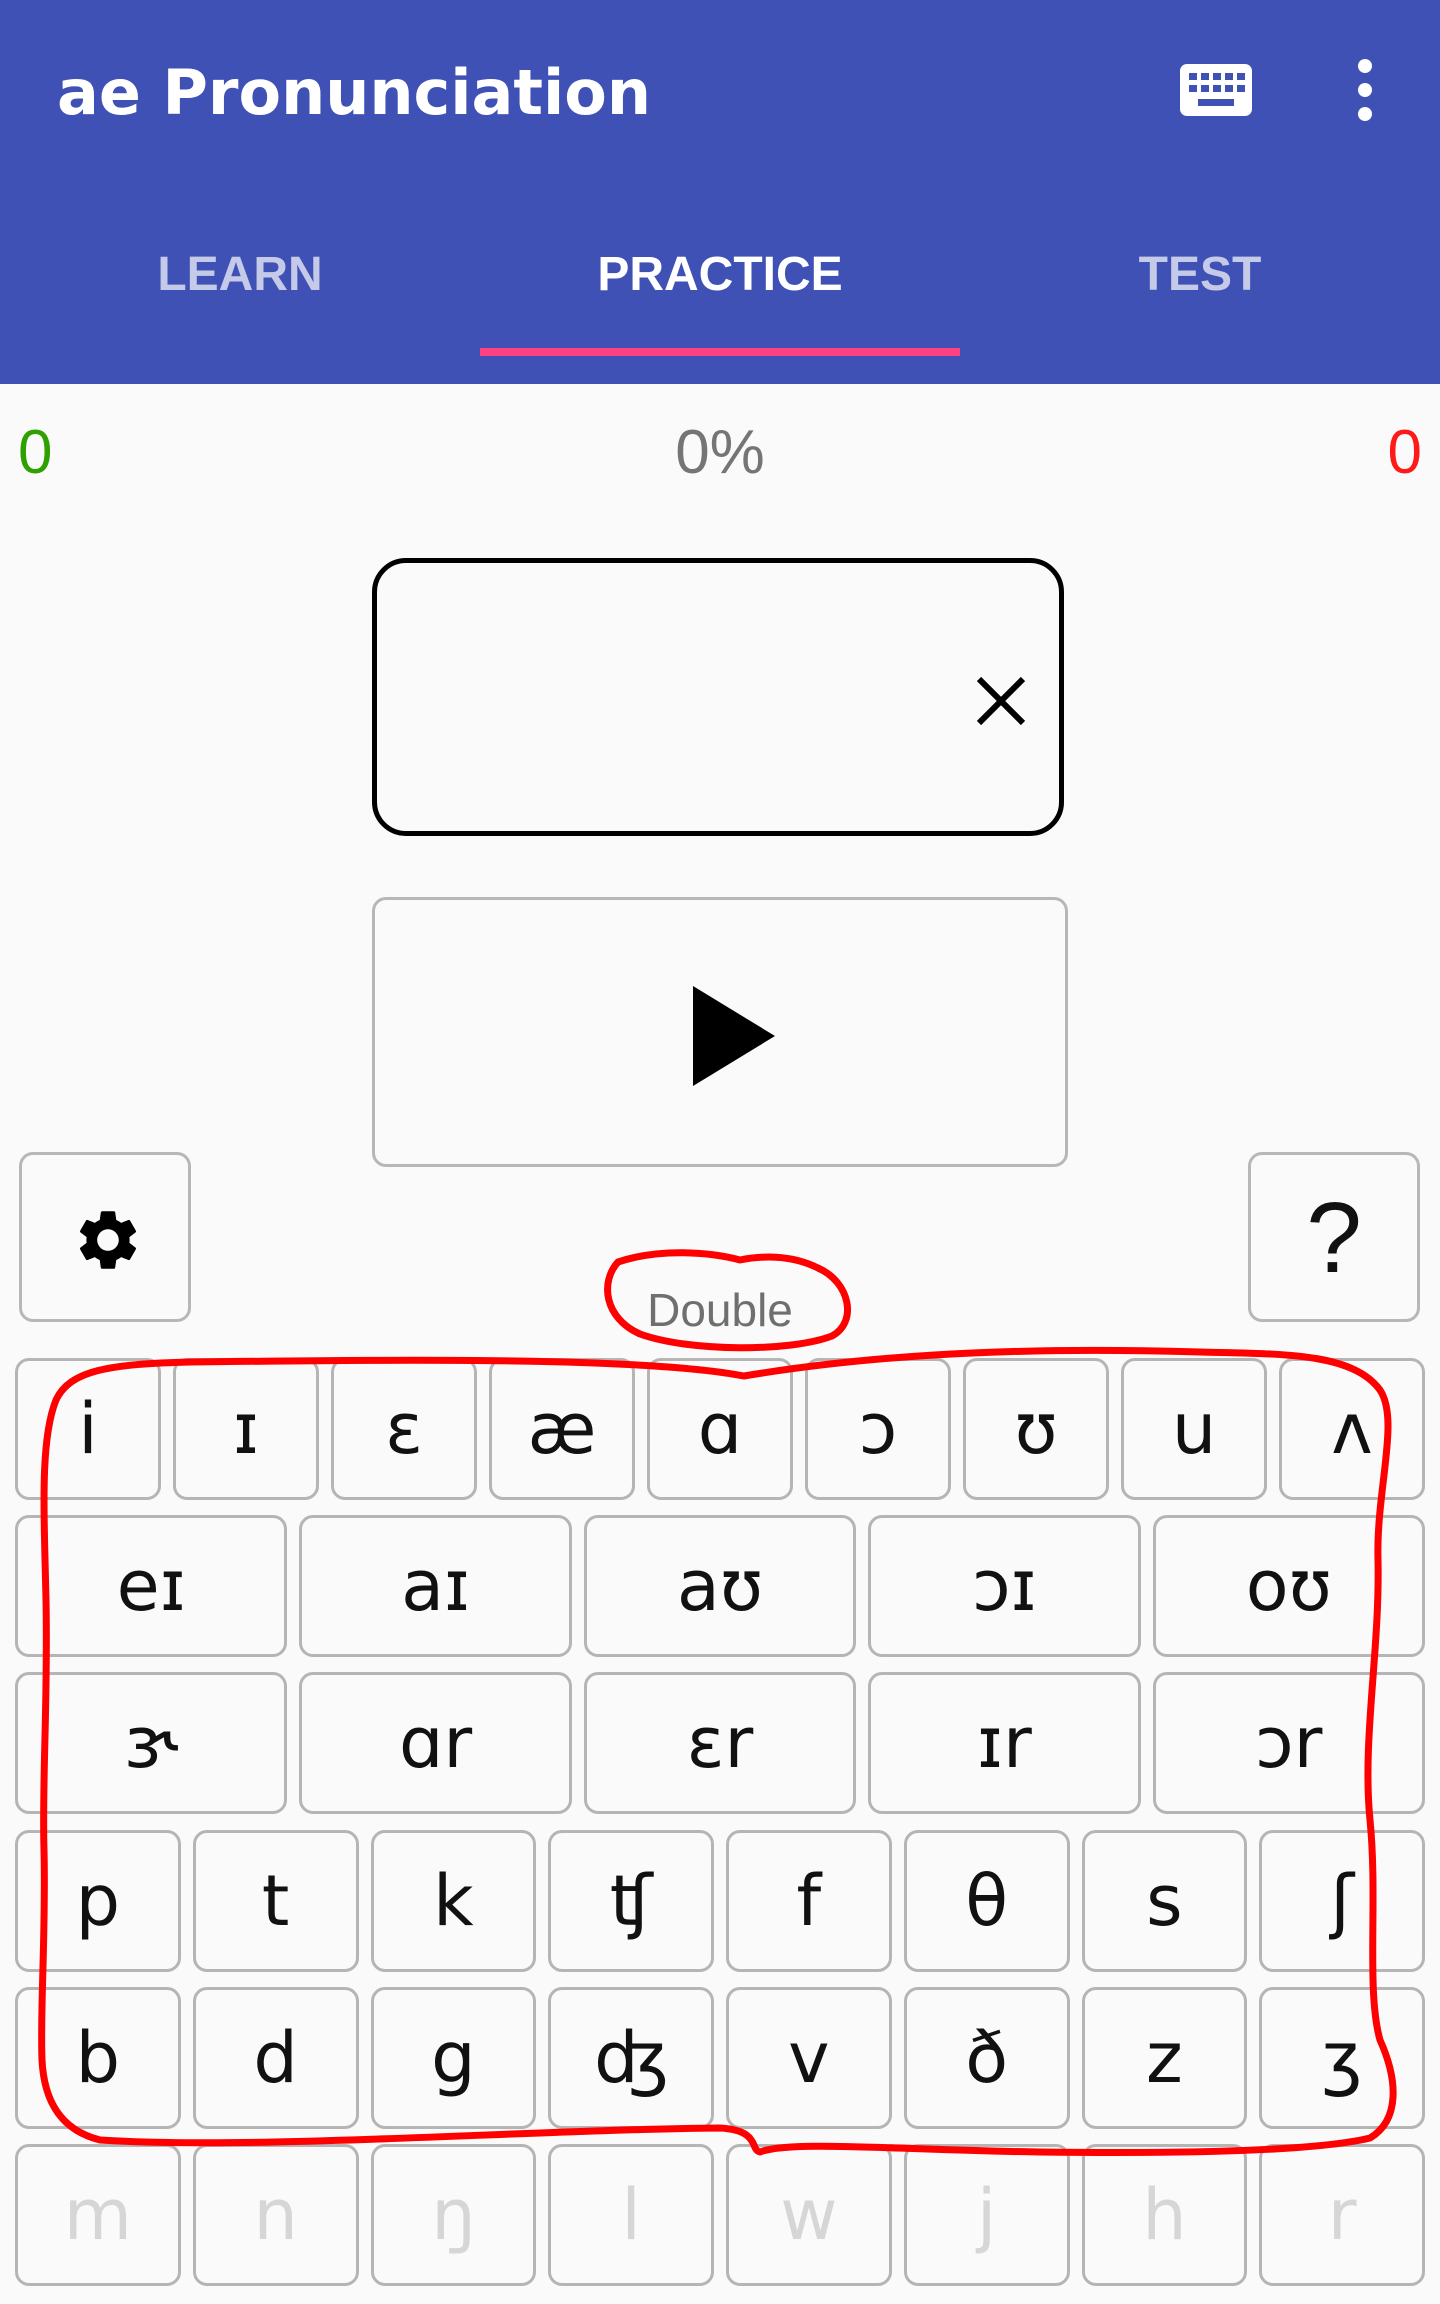 Image resolution: width=1440 pixels, height=2304 pixels. Describe the element at coordinates (720, 1429) in the screenshot. I see `key-0-4: ɑ` at that location.